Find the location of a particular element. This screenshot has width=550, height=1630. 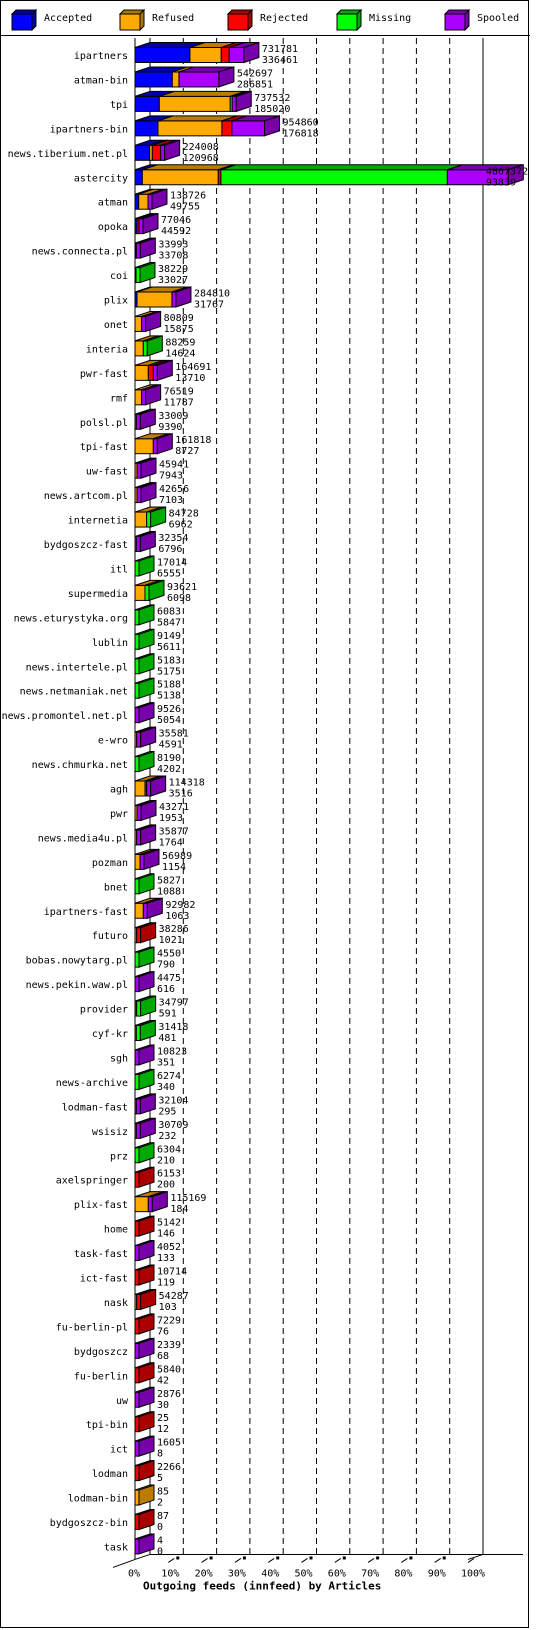

value-label-spooled: 93839 is located at coordinates (501, 182).